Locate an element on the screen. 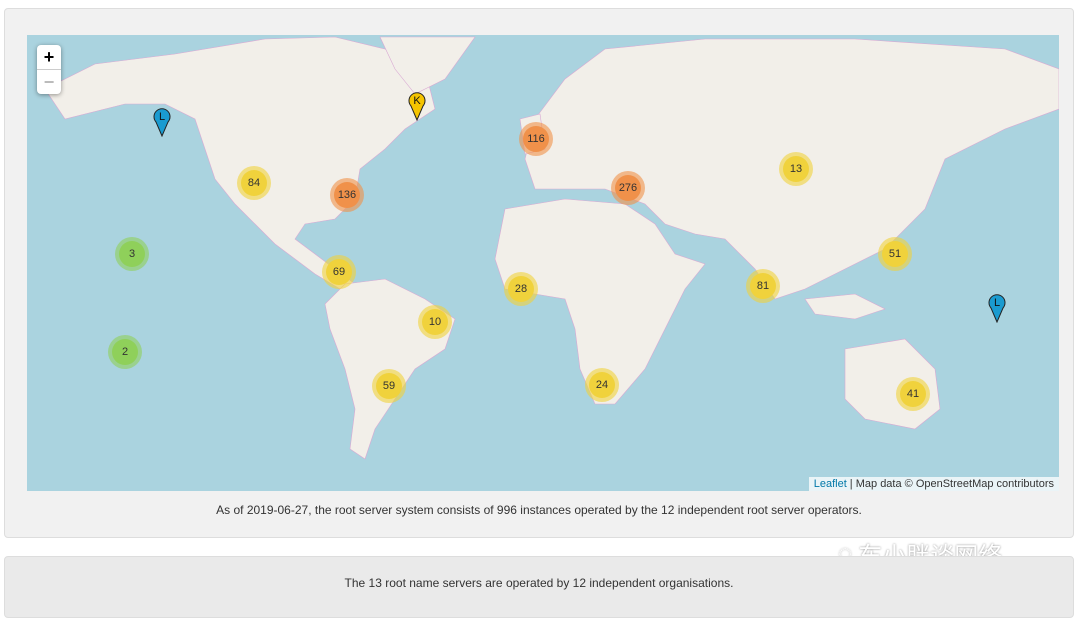 Image resolution: width=1080 pixels, height=618 pixels. cluster-count: 136 is located at coordinates (347, 195).